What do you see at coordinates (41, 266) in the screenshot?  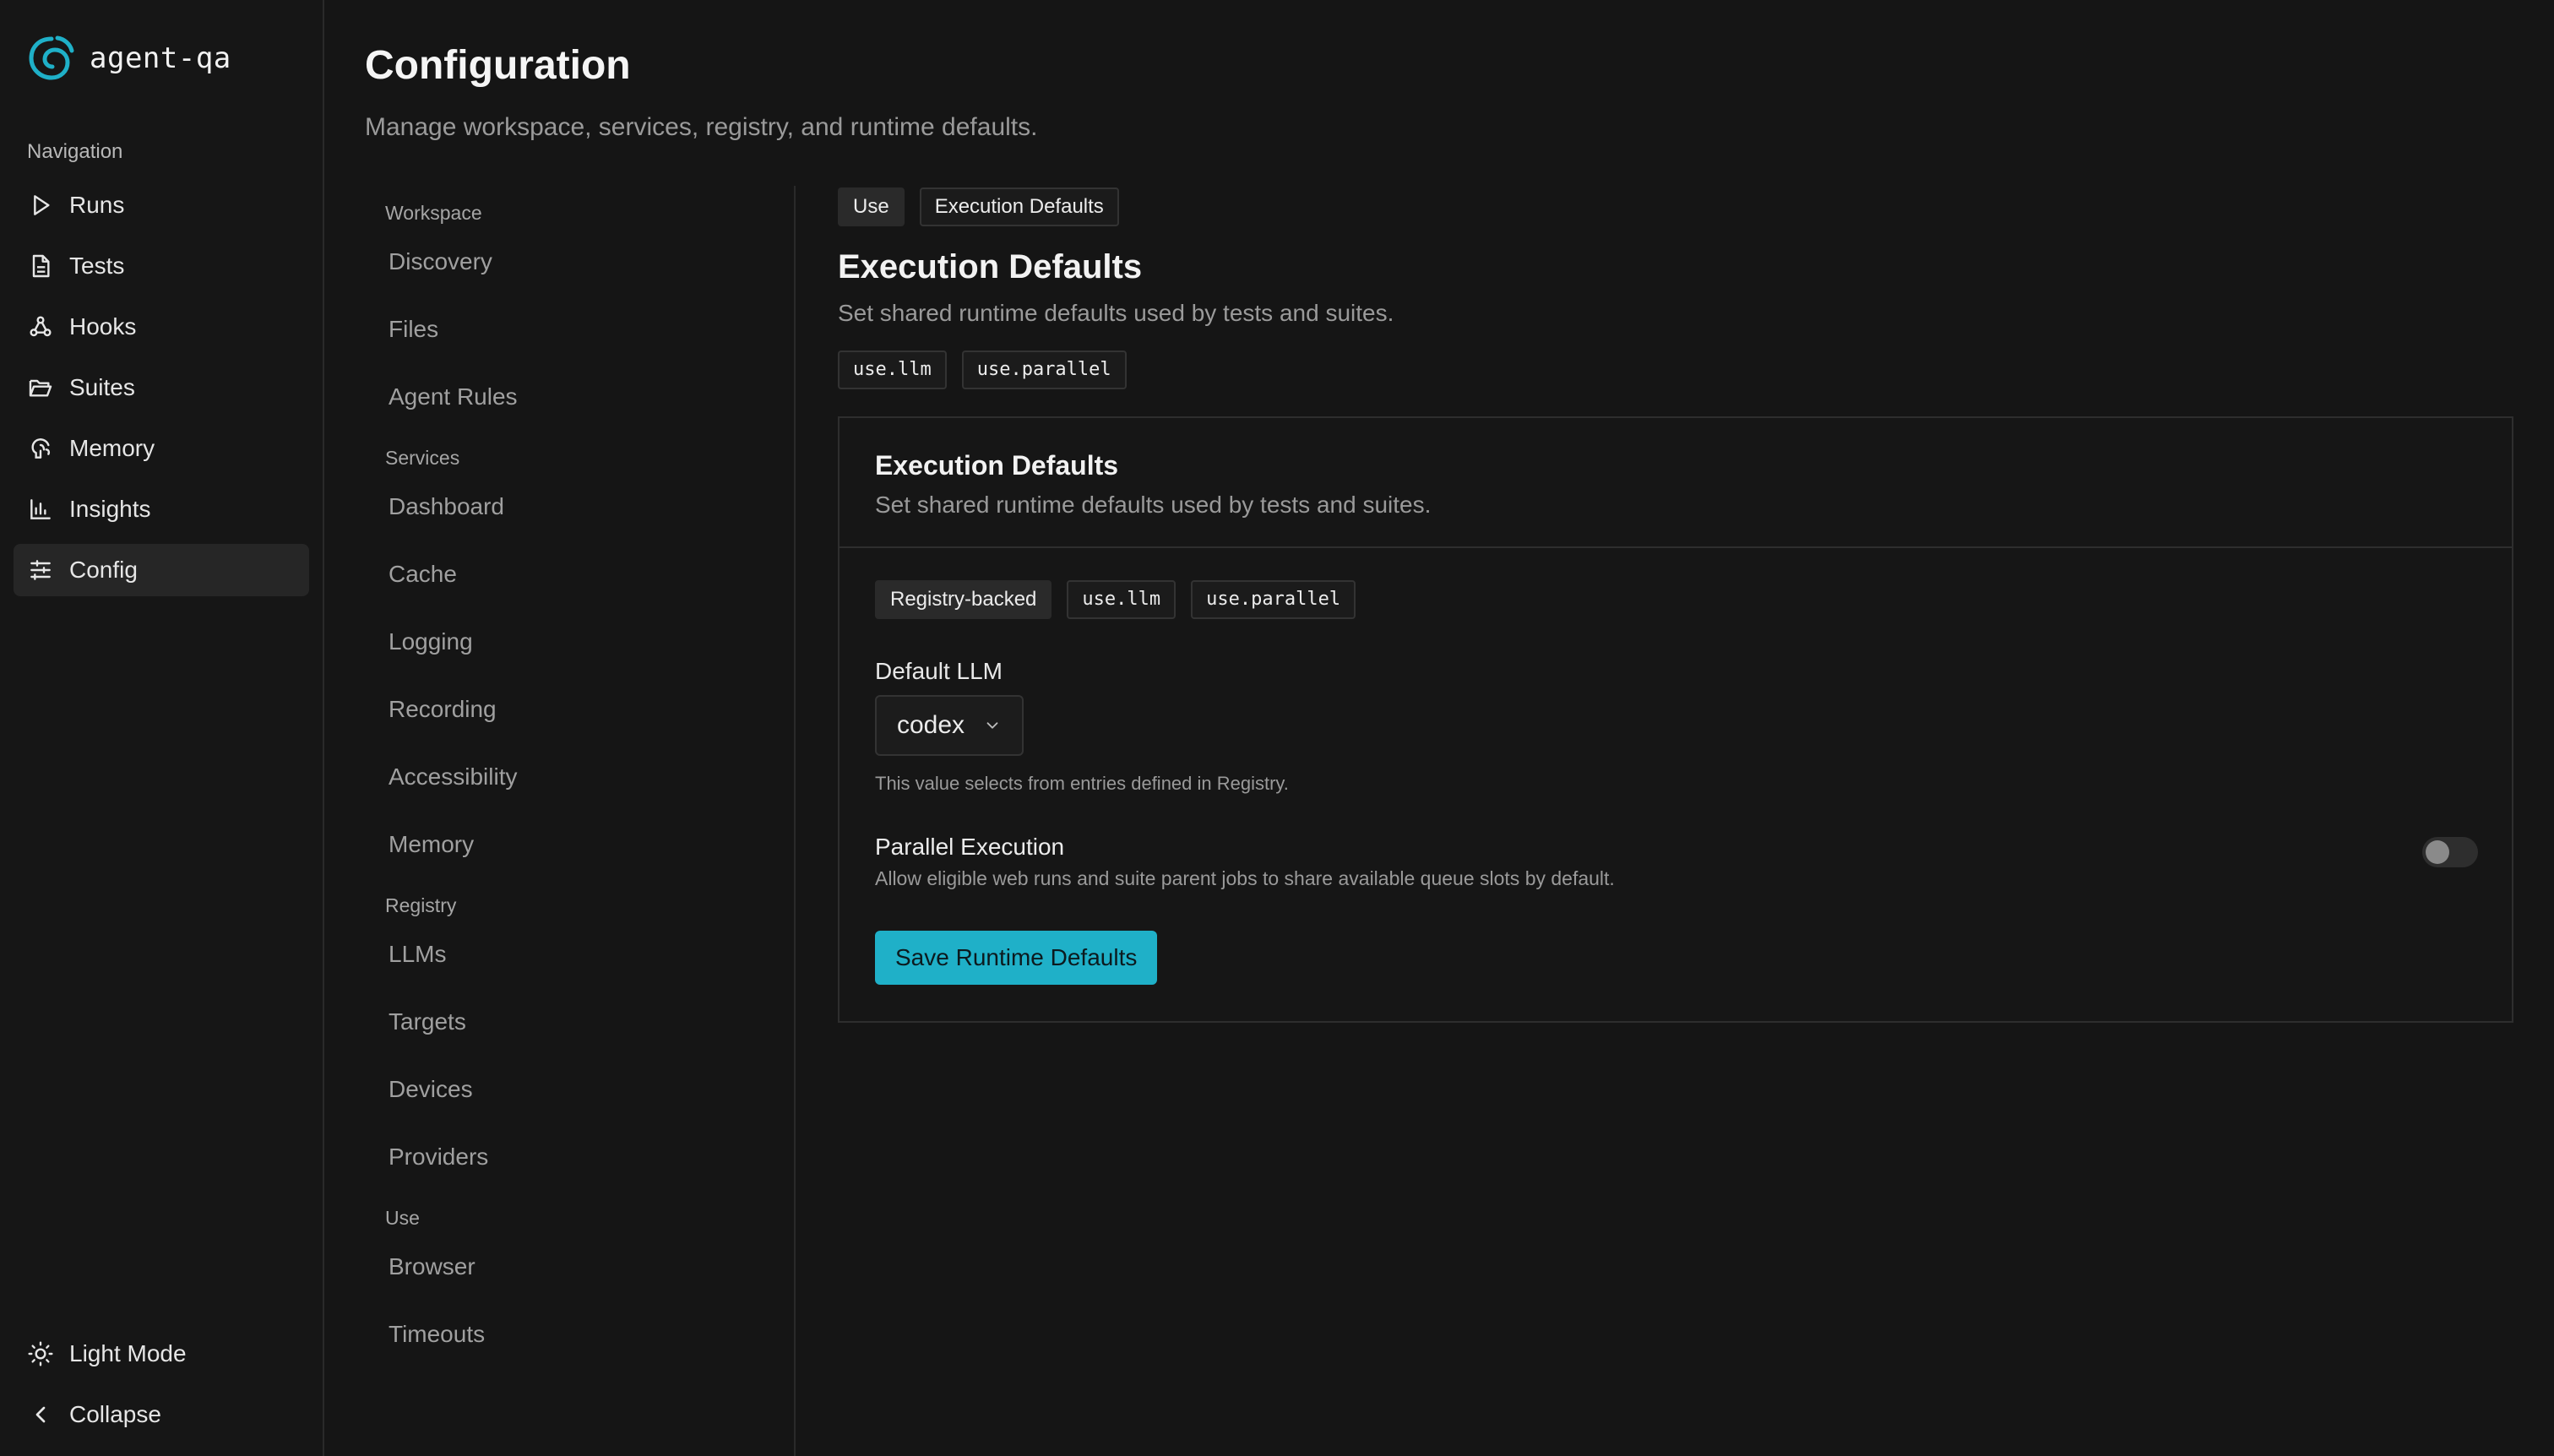 I see `file-text-icon` at bounding box center [41, 266].